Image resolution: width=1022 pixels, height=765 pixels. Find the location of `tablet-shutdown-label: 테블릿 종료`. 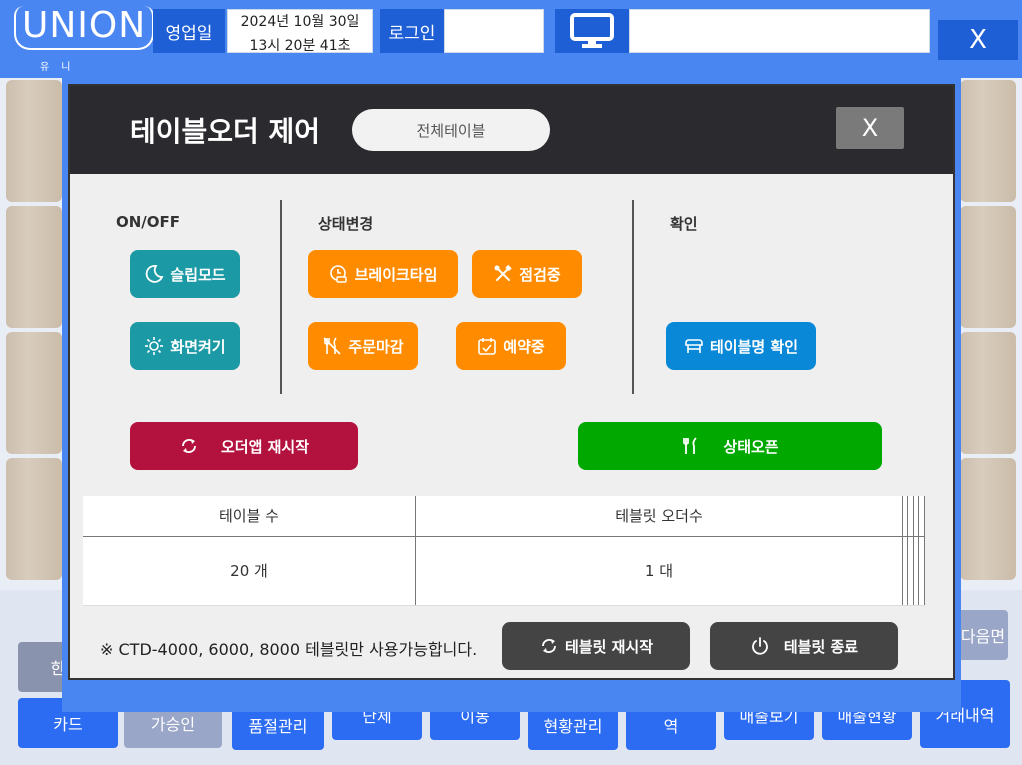

tablet-shutdown-label: 테블릿 종료 is located at coordinates (821, 646).